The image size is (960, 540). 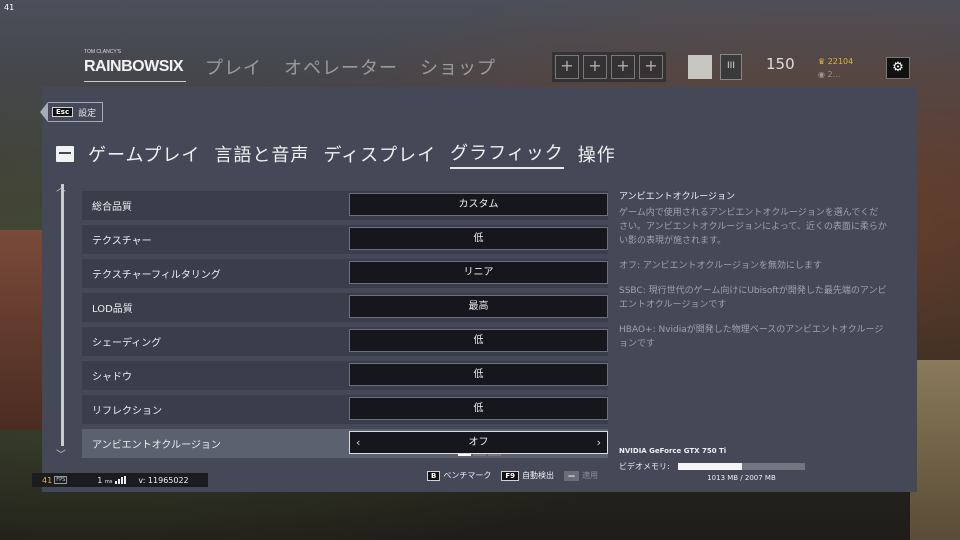 I want to click on alpha-pack-icon: III, so click(x=731, y=67).